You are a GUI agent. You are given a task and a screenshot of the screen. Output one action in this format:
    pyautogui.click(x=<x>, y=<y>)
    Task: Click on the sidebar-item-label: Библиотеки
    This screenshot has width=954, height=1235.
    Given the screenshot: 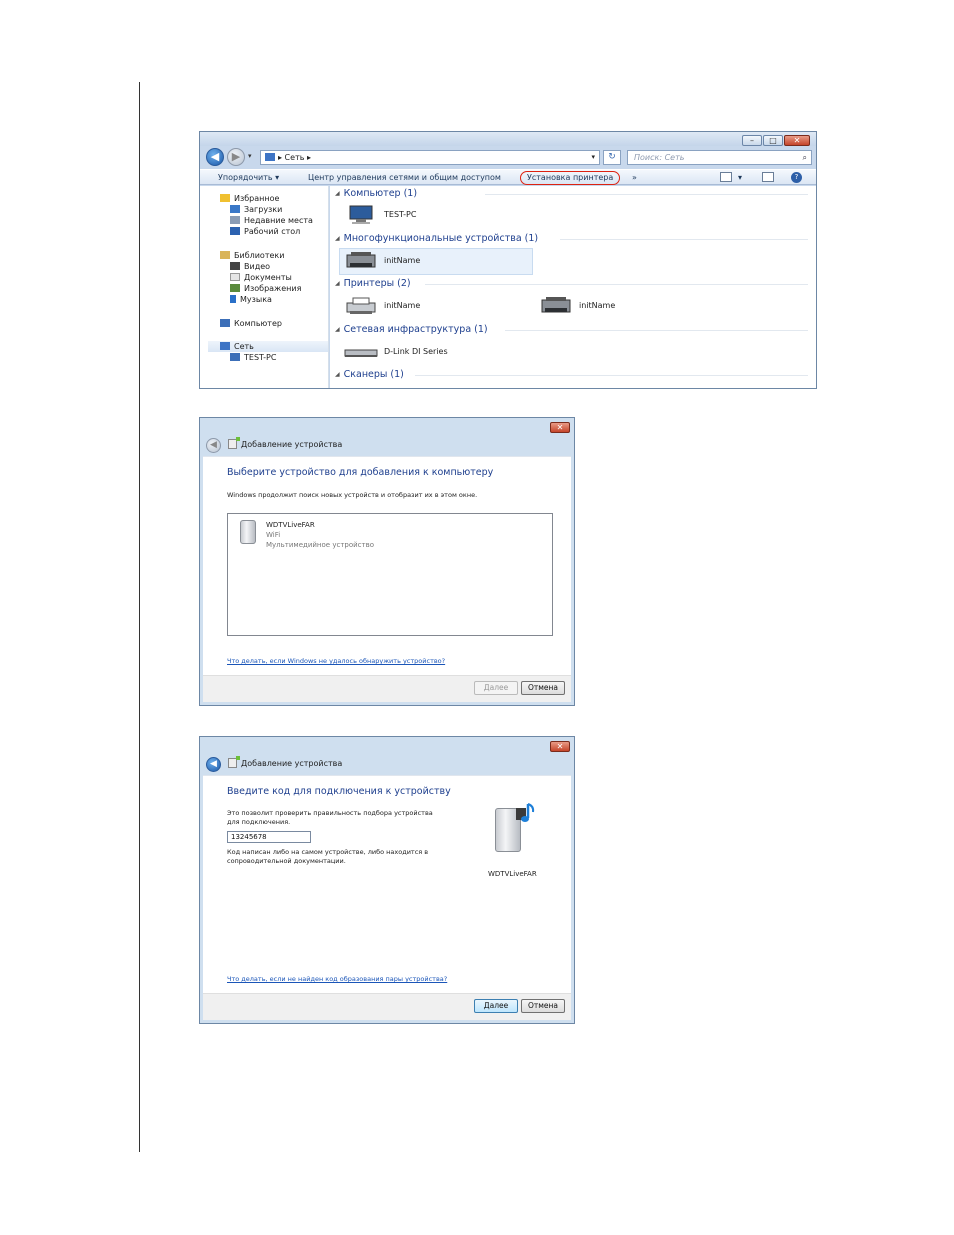 What is the action you would take?
    pyautogui.click(x=259, y=255)
    